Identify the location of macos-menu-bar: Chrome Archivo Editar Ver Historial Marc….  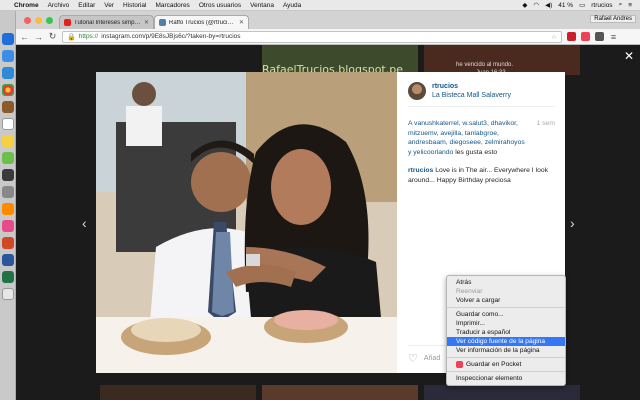
(320, 5).